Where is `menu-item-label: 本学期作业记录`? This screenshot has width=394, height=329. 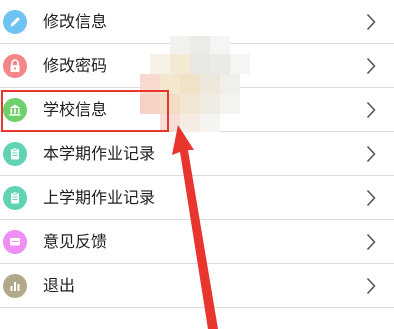 menu-item-label: 本学期作业记录 is located at coordinates (99, 153).